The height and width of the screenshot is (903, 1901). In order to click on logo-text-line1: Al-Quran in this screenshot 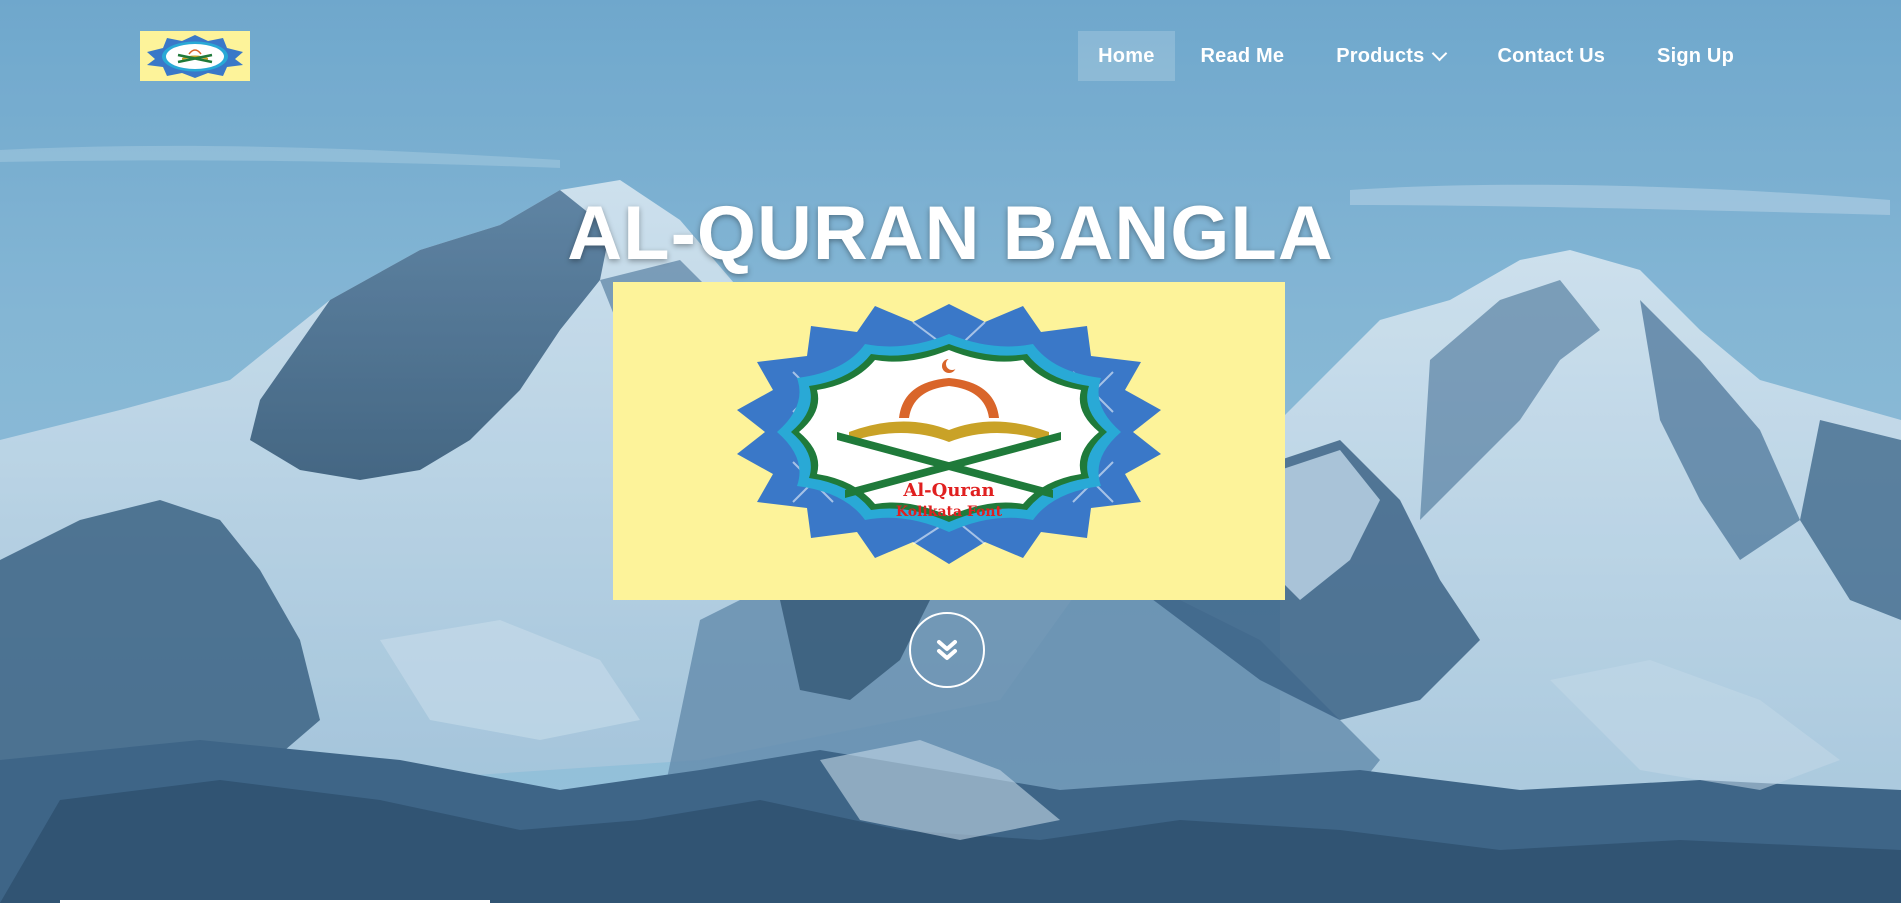, I will do `click(948, 490)`.